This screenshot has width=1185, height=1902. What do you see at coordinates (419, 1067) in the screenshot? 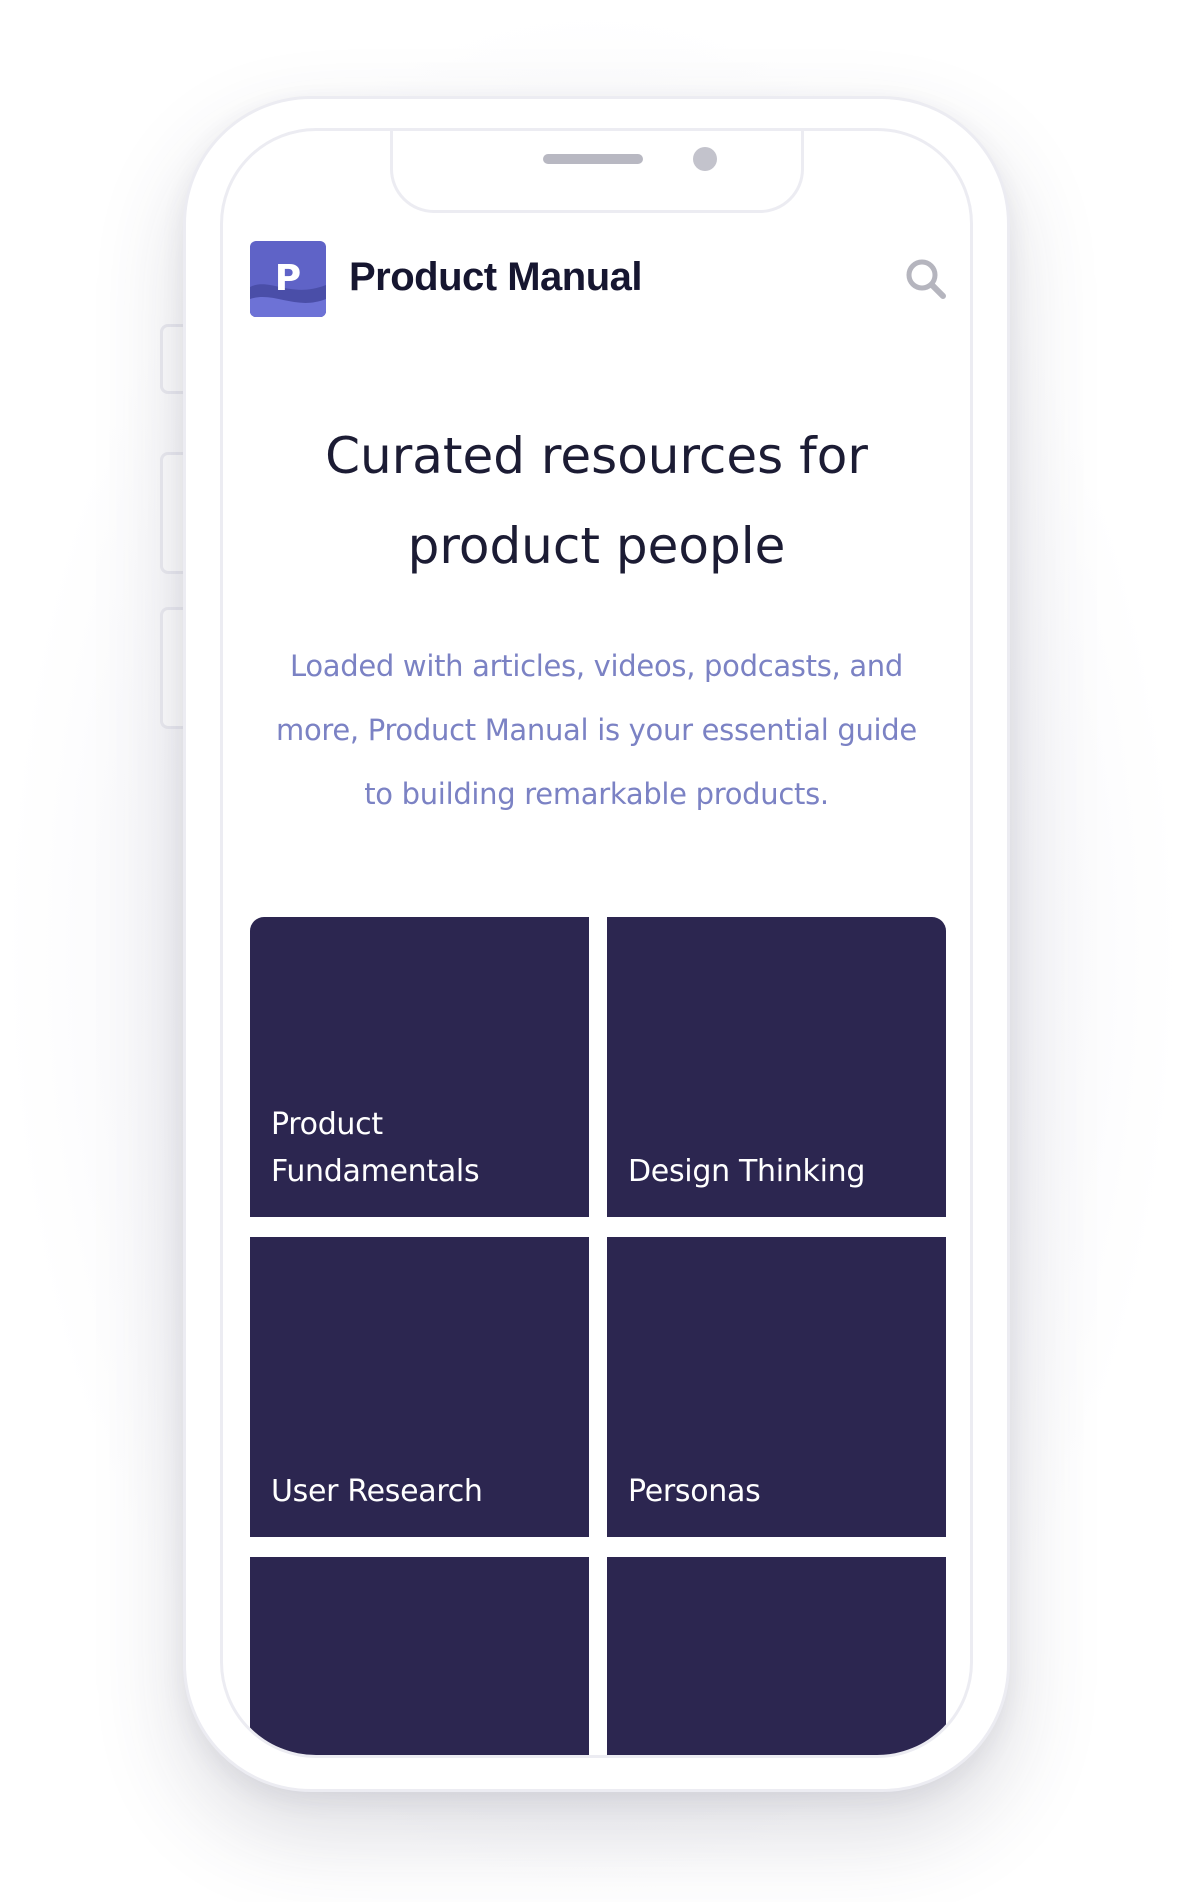
I see `category-tile-product-fundamentals: Product Fundamentals` at bounding box center [419, 1067].